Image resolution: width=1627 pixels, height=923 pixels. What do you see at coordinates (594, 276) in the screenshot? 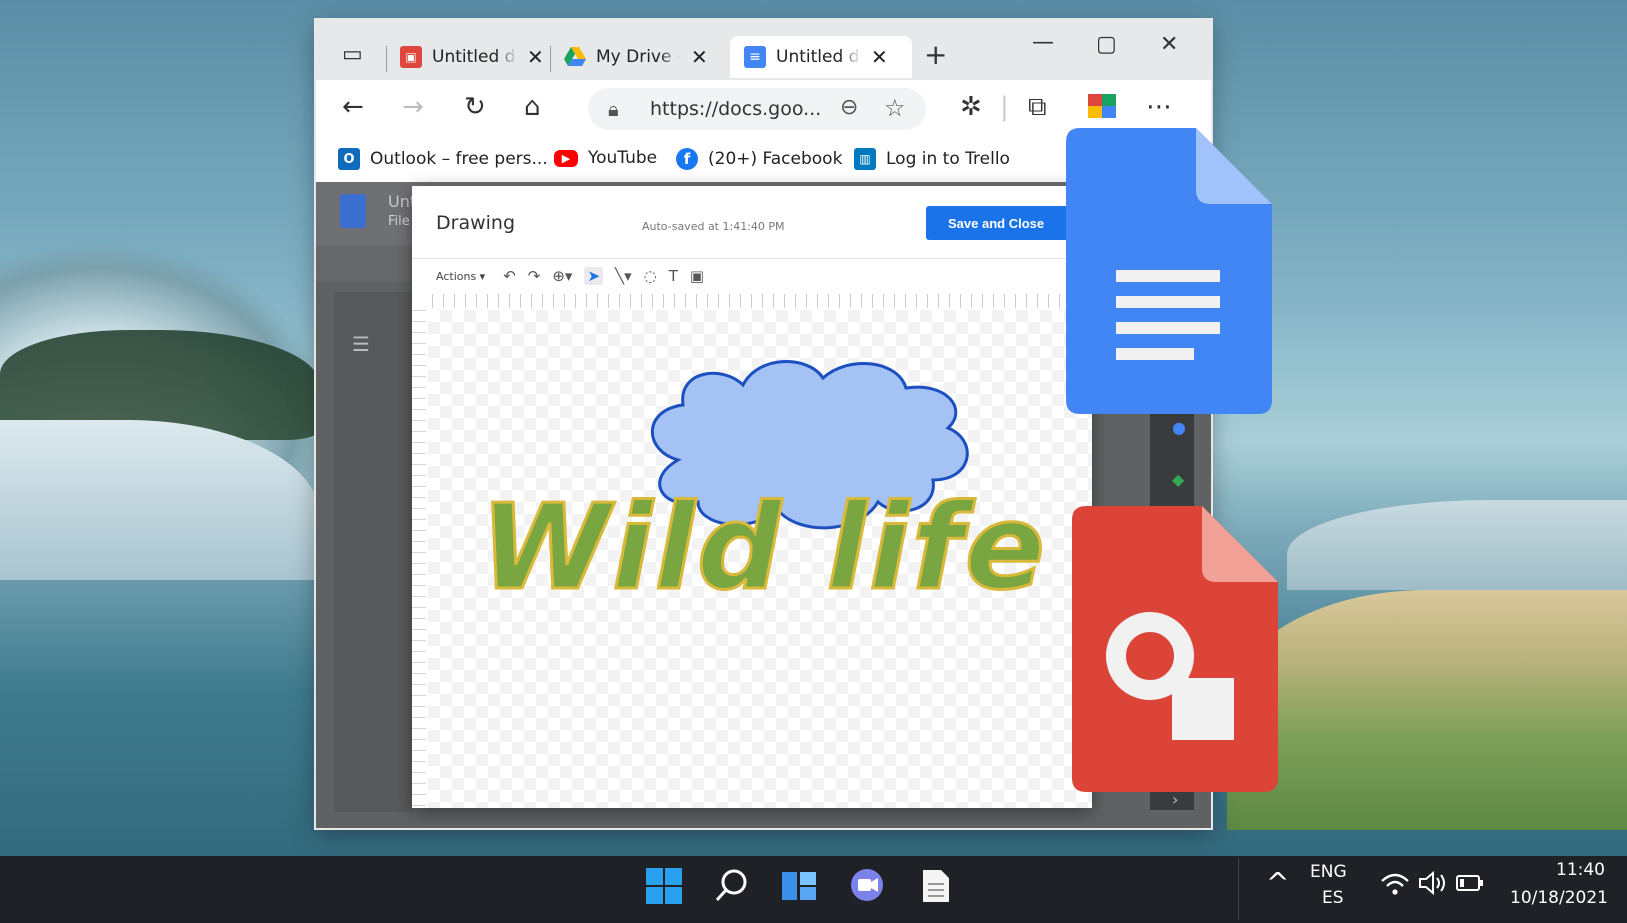
I see `select-cursor-icon: ➤` at bounding box center [594, 276].